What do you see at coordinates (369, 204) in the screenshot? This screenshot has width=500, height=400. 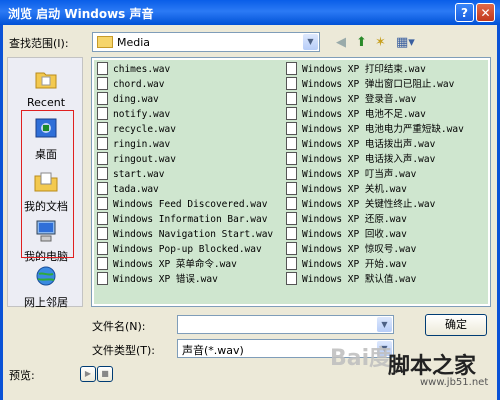 I see `file-name: Windows XP 关键性终止.wav` at bounding box center [369, 204].